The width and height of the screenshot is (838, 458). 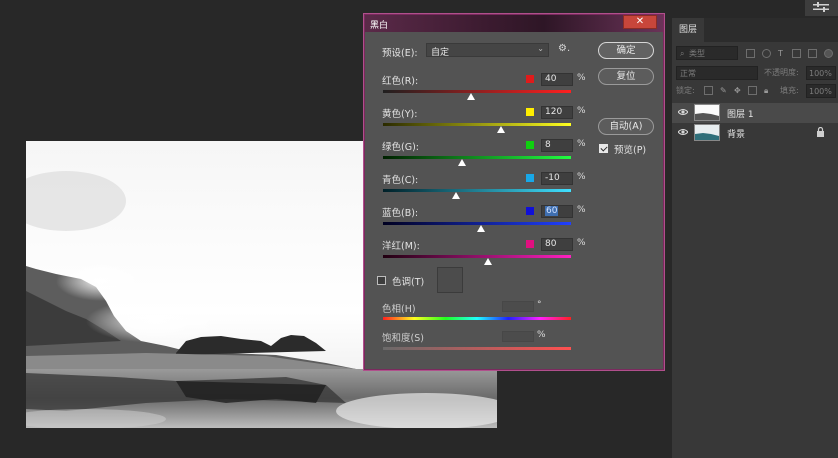 I want to click on slider-handle-greens, so click(x=461, y=162).